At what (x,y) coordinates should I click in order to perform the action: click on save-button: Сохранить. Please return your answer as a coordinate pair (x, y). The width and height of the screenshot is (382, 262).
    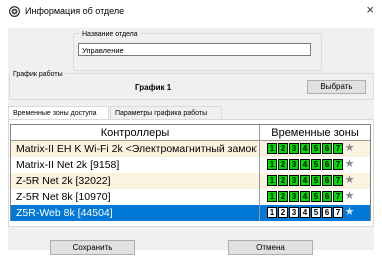
    Looking at the image, I should click on (92, 247).